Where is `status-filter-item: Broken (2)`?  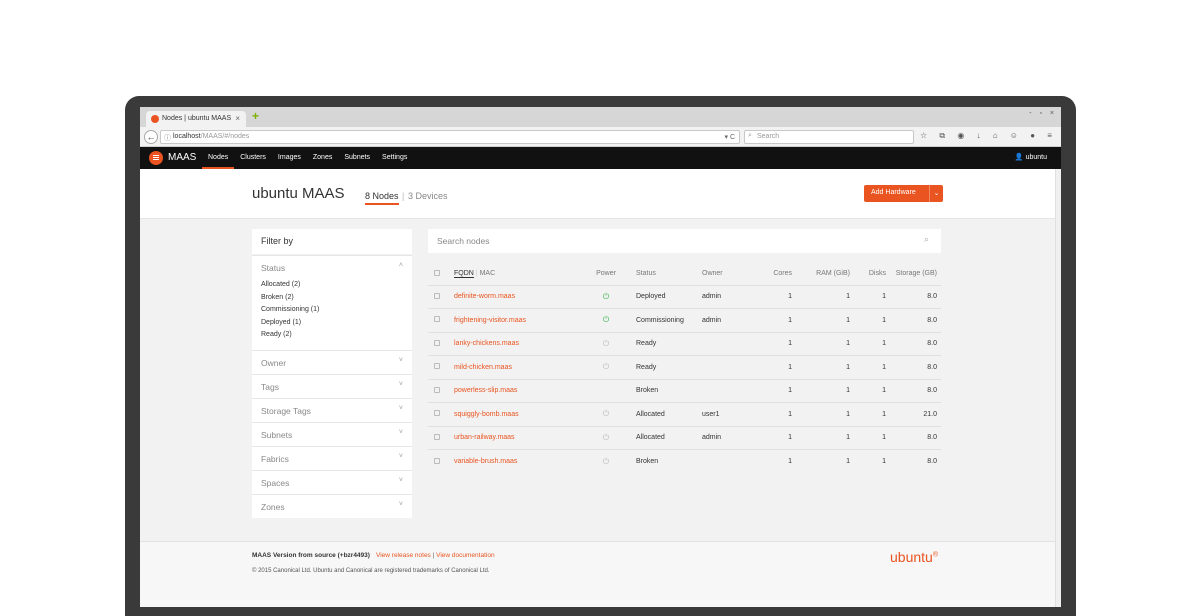
status-filter-item: Broken (2) is located at coordinates (336, 298).